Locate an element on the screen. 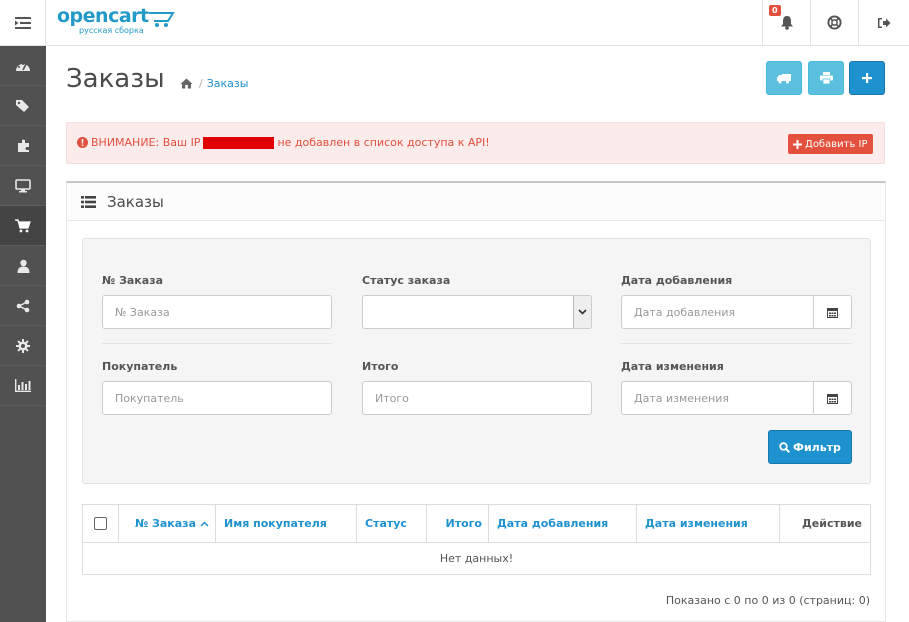 The width and height of the screenshot is (909, 622). plus-icon is located at coordinates (867, 78).